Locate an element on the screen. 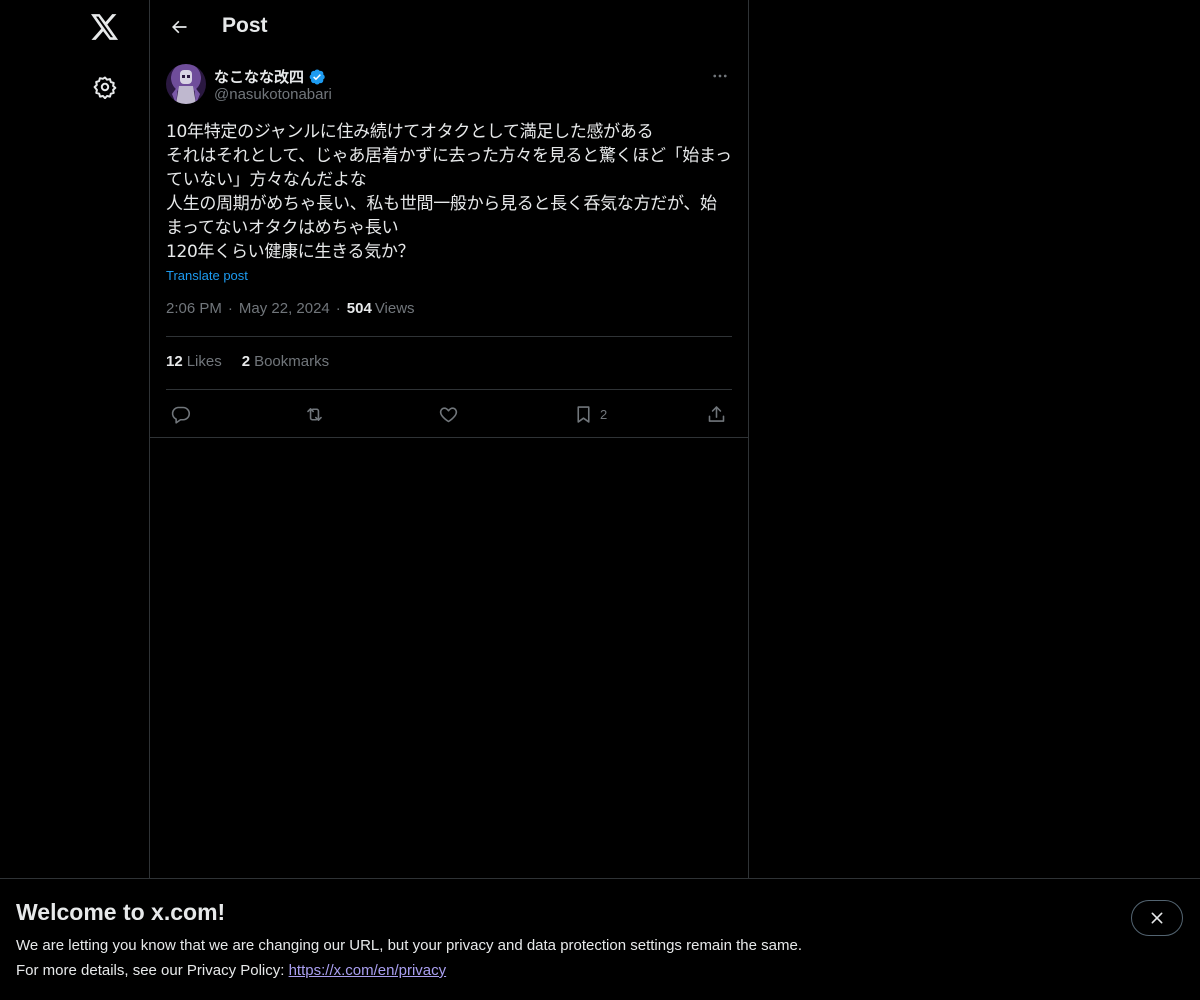 This screenshot has height=1000, width=1200. author-name: なこなな改四 is located at coordinates (259, 76).